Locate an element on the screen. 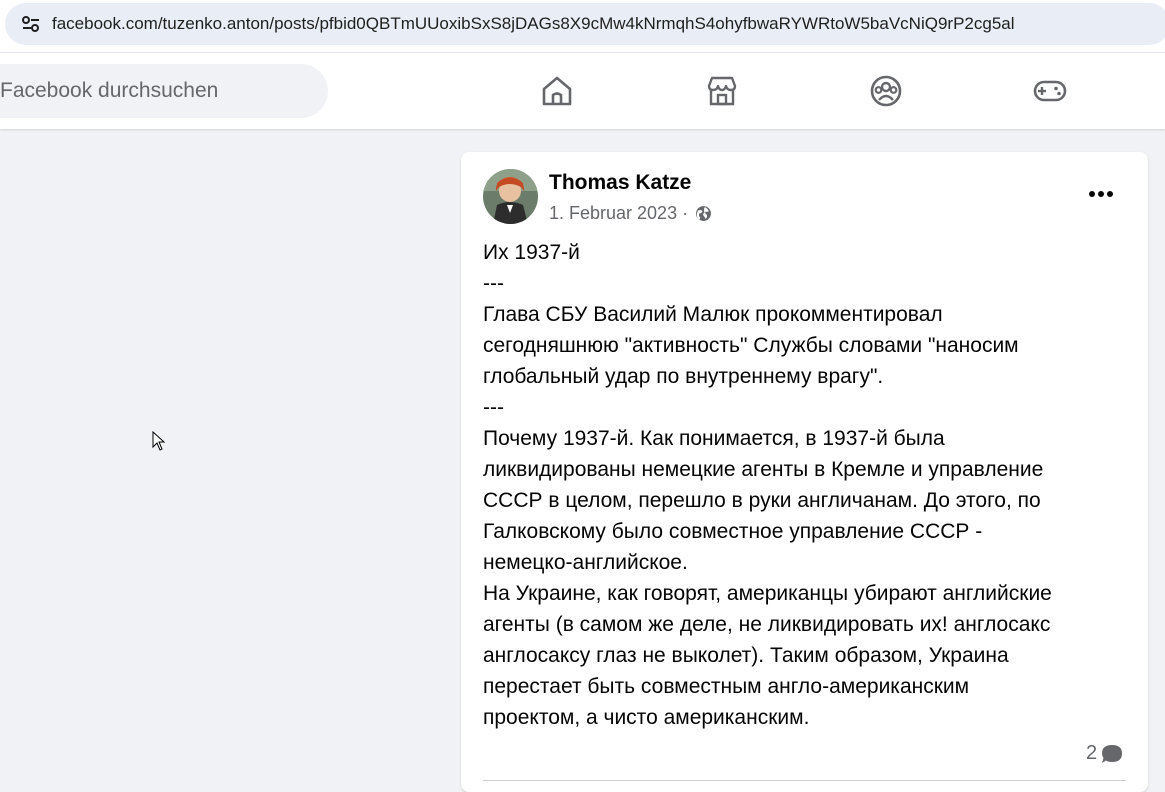  more-options-button is located at coordinates (1101, 194).